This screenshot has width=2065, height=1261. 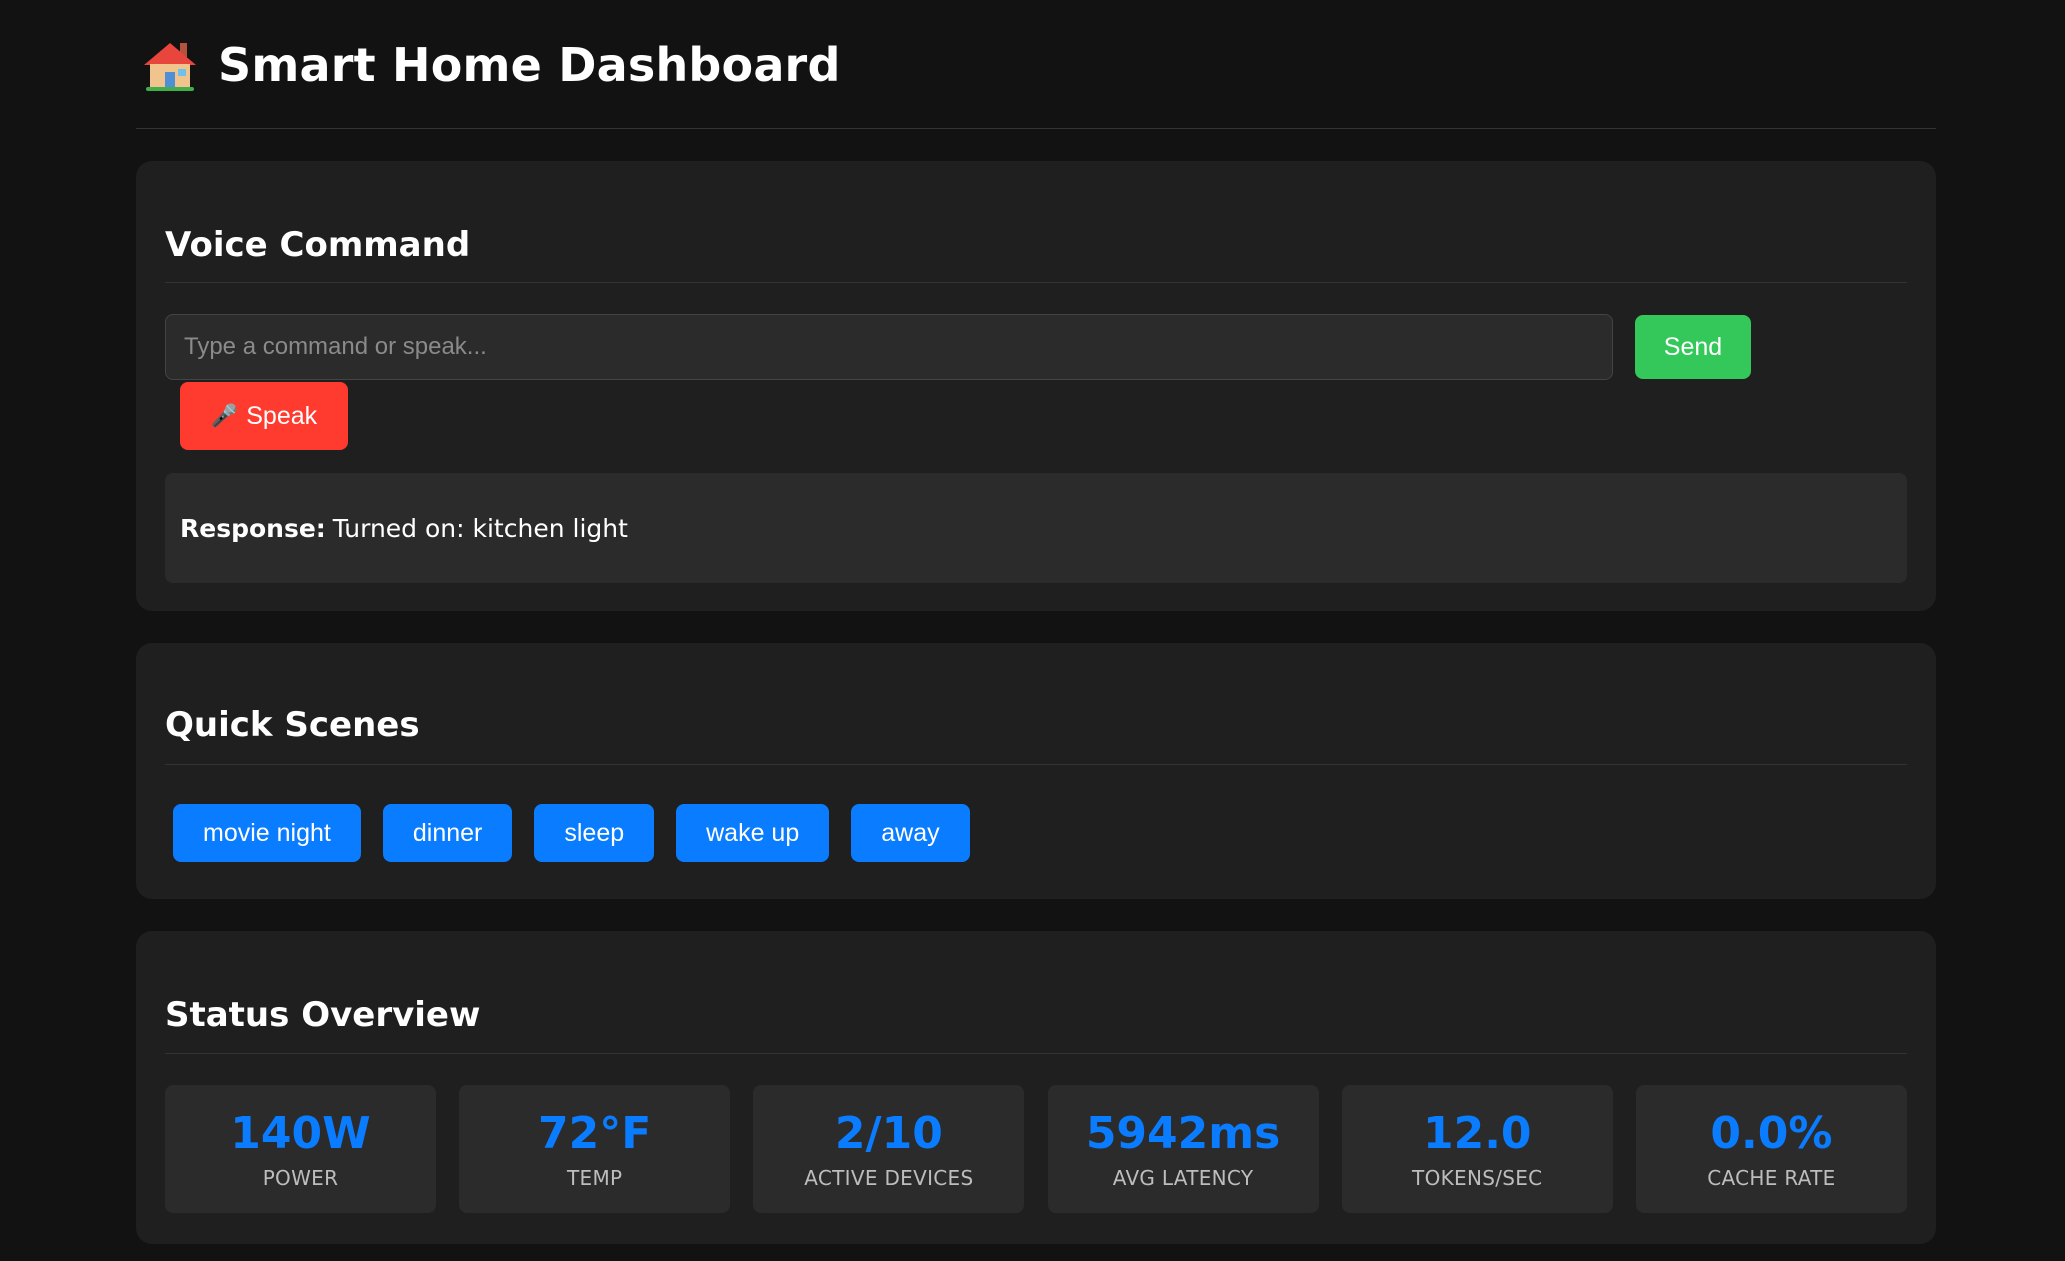 What do you see at coordinates (300, 1178) in the screenshot?
I see `stat-label: POWER` at bounding box center [300, 1178].